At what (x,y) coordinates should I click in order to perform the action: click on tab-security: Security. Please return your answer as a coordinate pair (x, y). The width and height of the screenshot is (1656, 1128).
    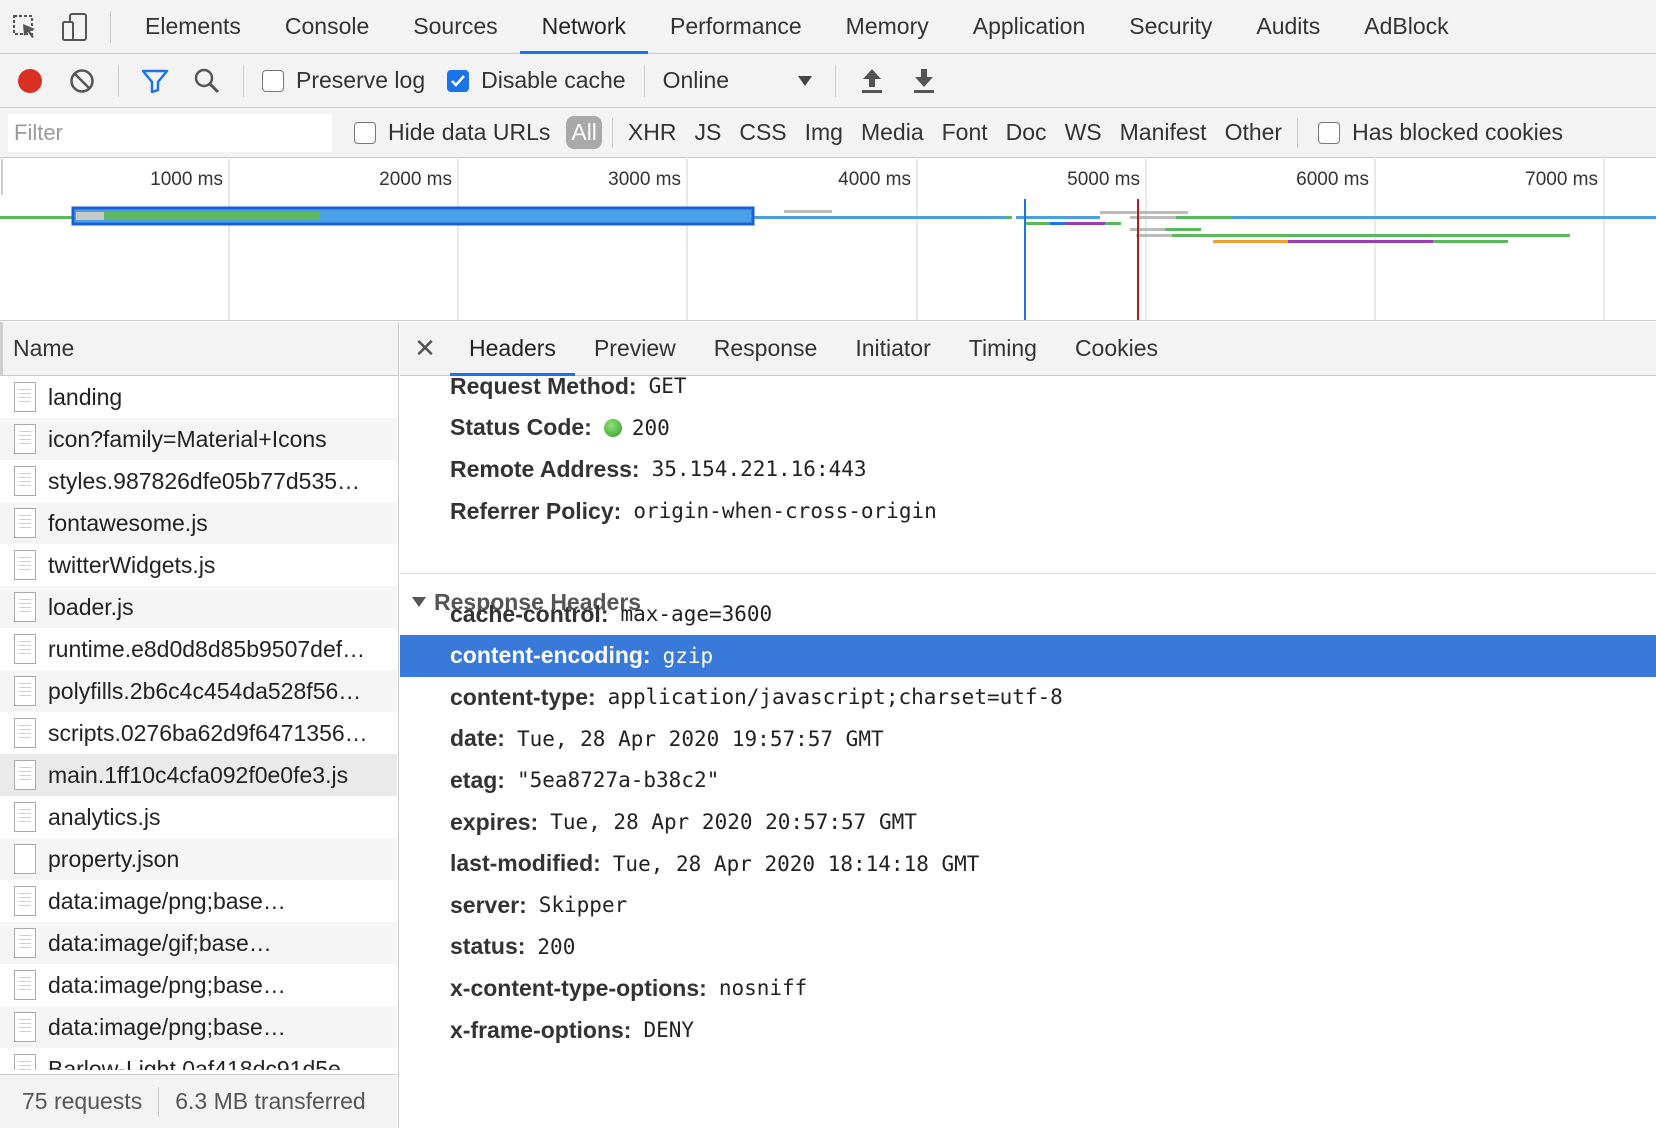
    Looking at the image, I should click on (1170, 27).